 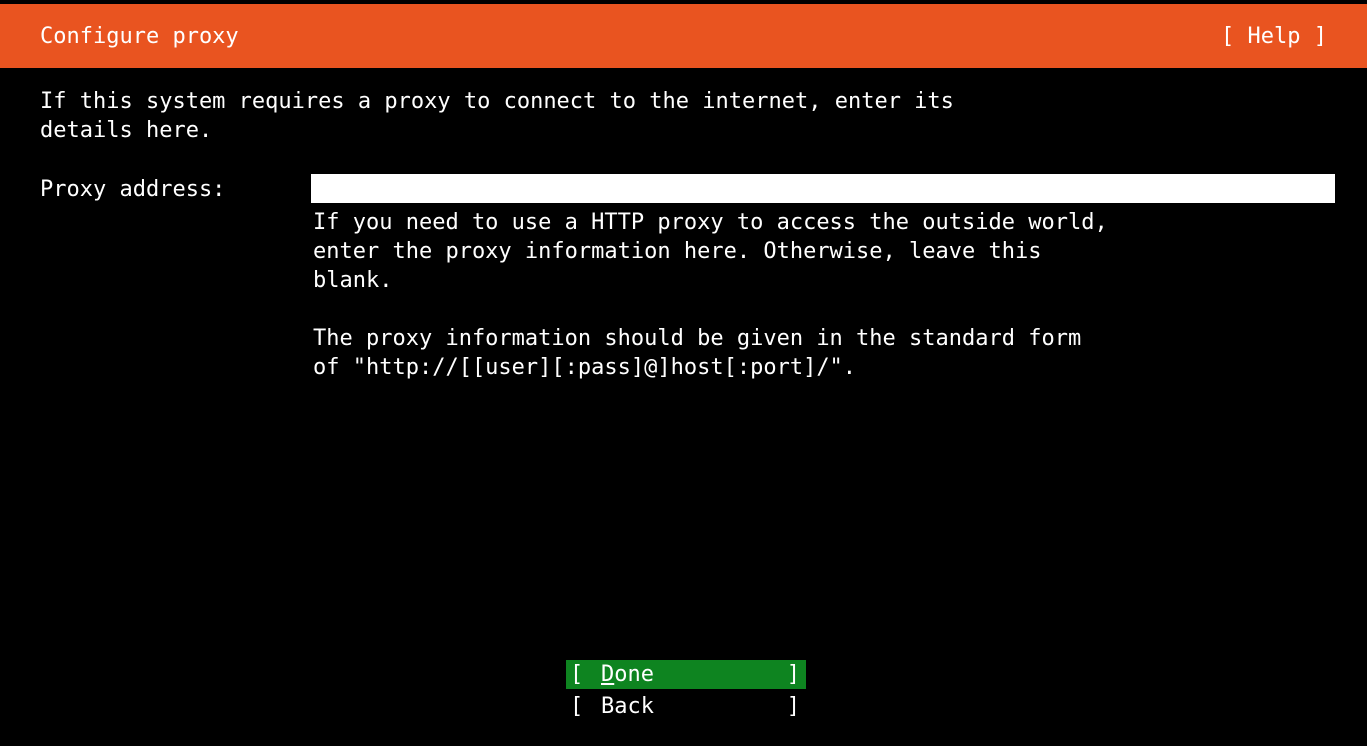 I want to click on proxy-address-row: Proxy address:, so click(x=687, y=189).